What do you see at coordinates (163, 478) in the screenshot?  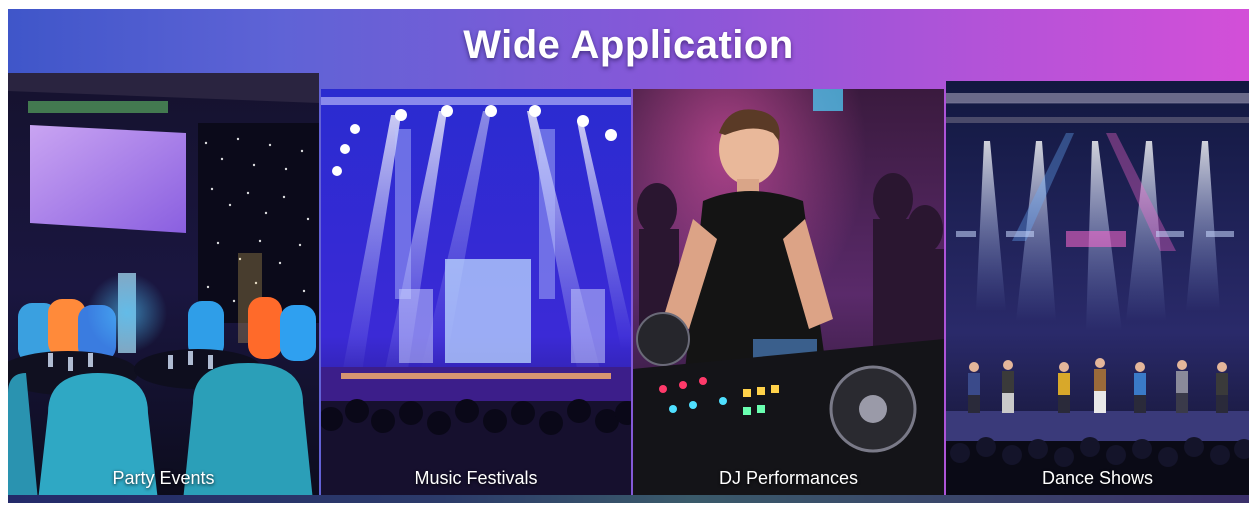 I see `application-label: Party Events` at bounding box center [163, 478].